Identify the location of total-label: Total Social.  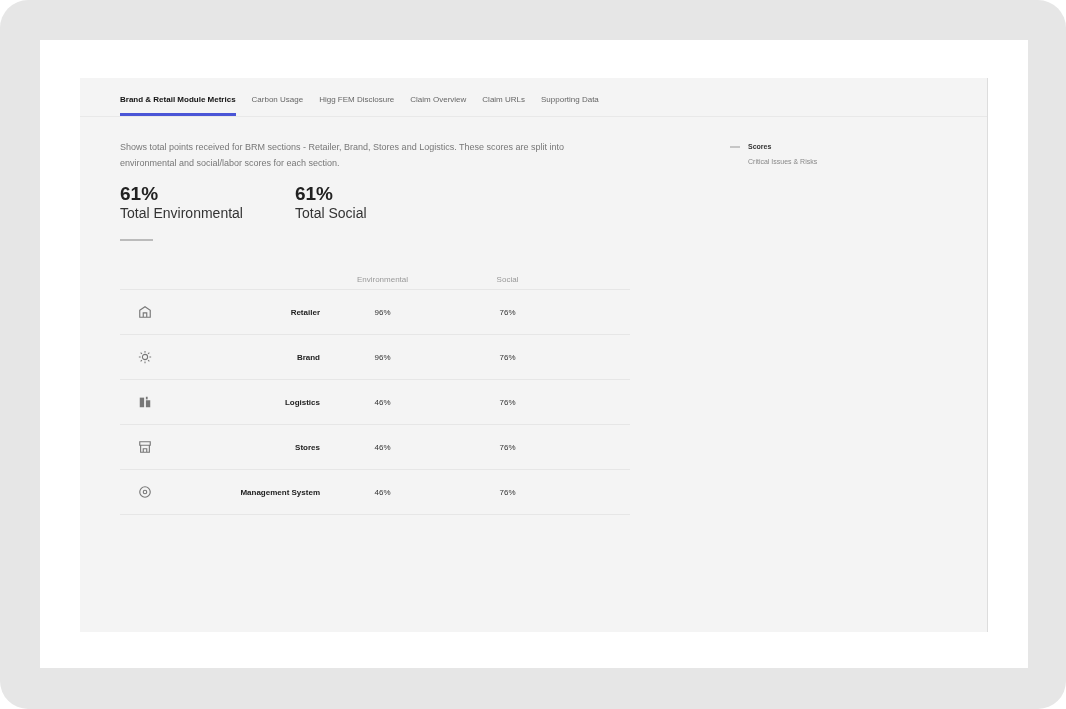
(330, 213).